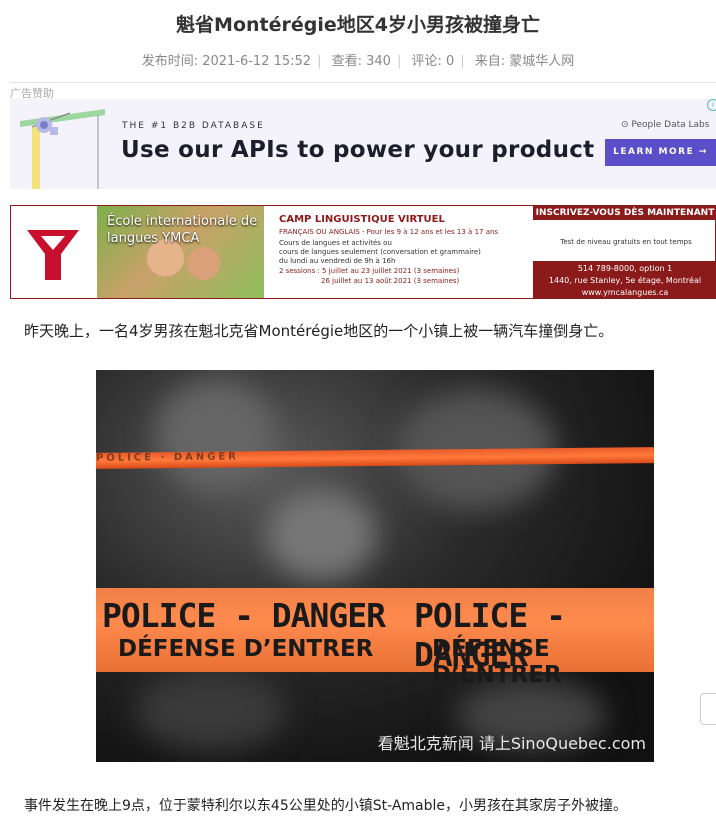 The image size is (716, 827). What do you see at coordinates (53, 255) in the screenshot?
I see `ymca-logo-icon` at bounding box center [53, 255].